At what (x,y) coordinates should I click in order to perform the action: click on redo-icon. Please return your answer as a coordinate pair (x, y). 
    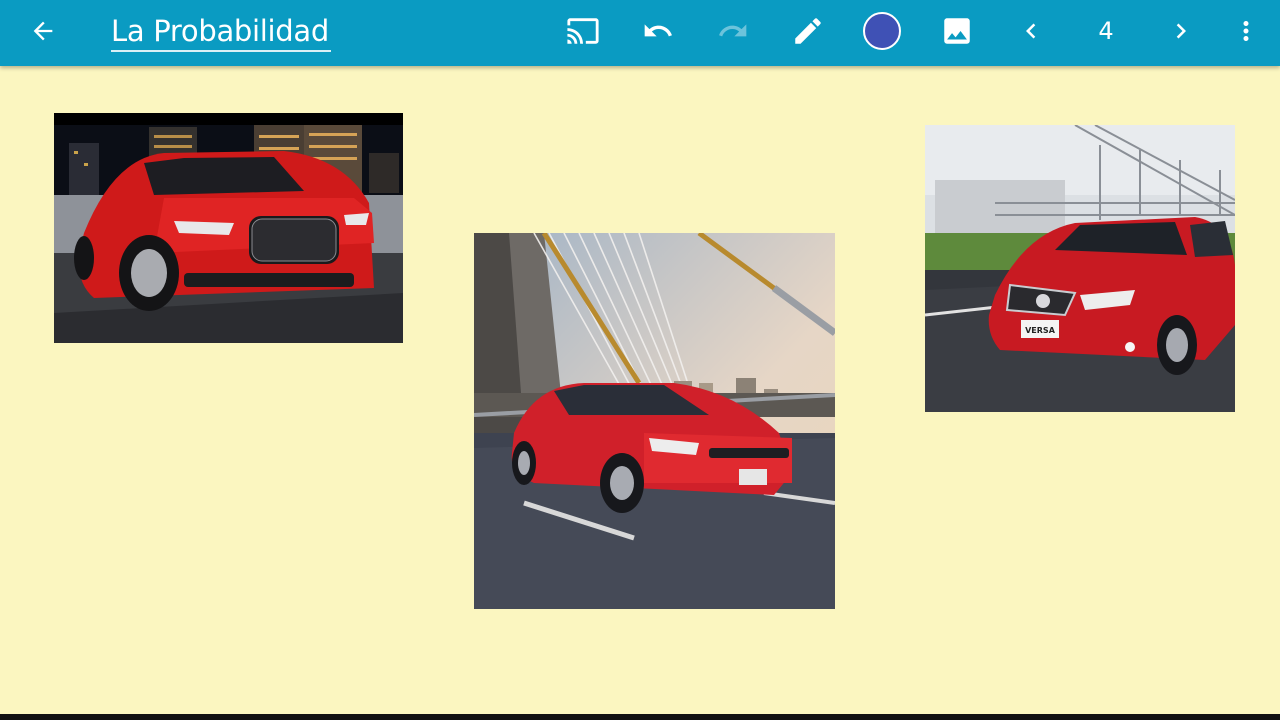
    Looking at the image, I should click on (733, 31).